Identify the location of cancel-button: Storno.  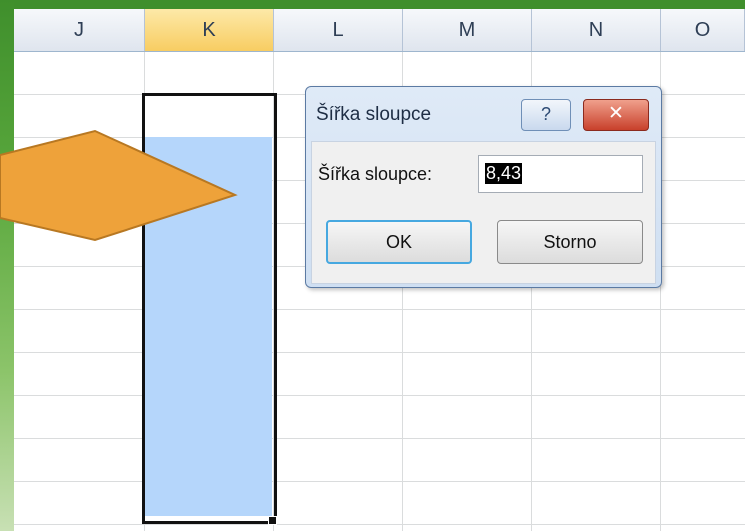
(570, 242).